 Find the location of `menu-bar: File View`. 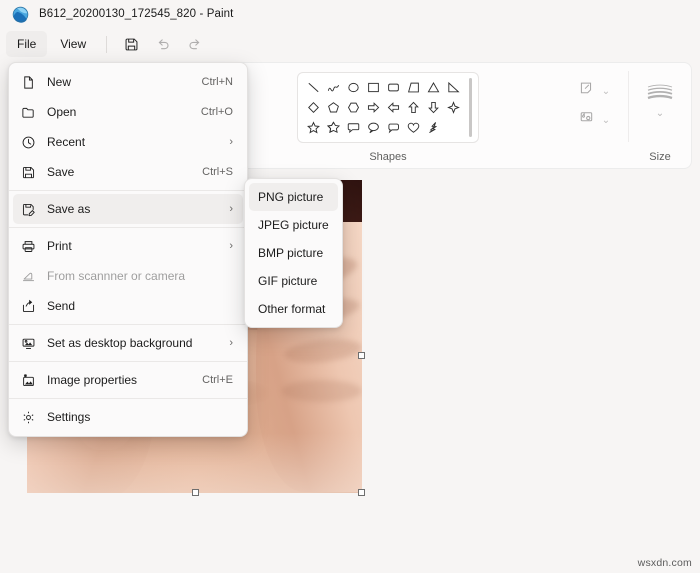

menu-bar: File View is located at coordinates (350, 44).